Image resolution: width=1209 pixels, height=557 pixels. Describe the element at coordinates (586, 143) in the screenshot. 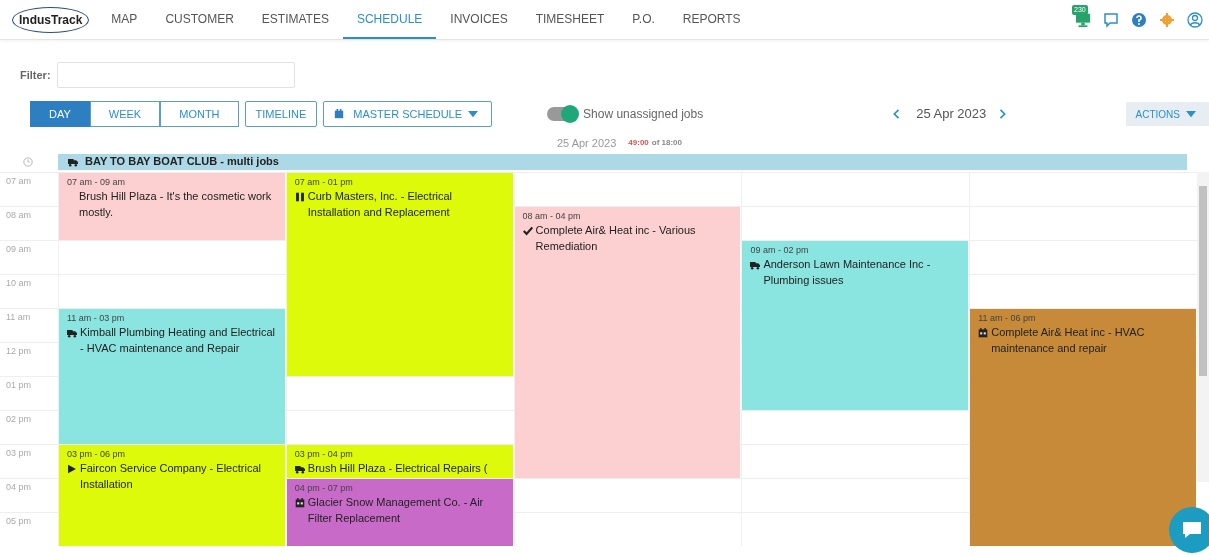

I see `summary-date: 25 Apr 2023` at that location.